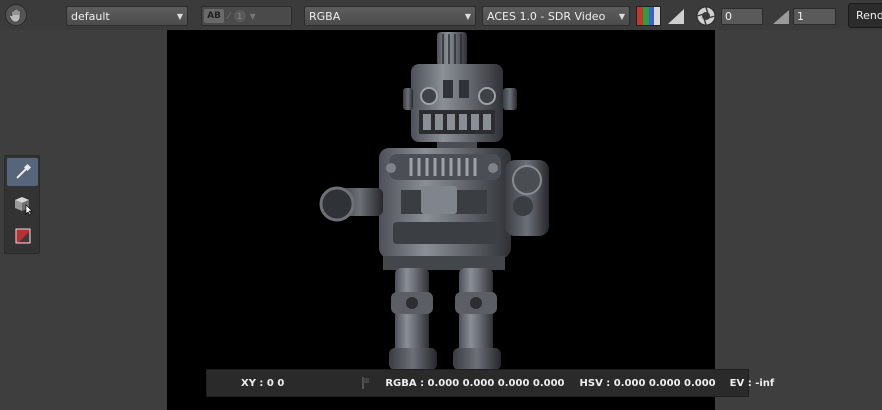 The height and width of the screenshot is (410, 882). What do you see at coordinates (742, 16) in the screenshot?
I see `exposure-field: 0` at bounding box center [742, 16].